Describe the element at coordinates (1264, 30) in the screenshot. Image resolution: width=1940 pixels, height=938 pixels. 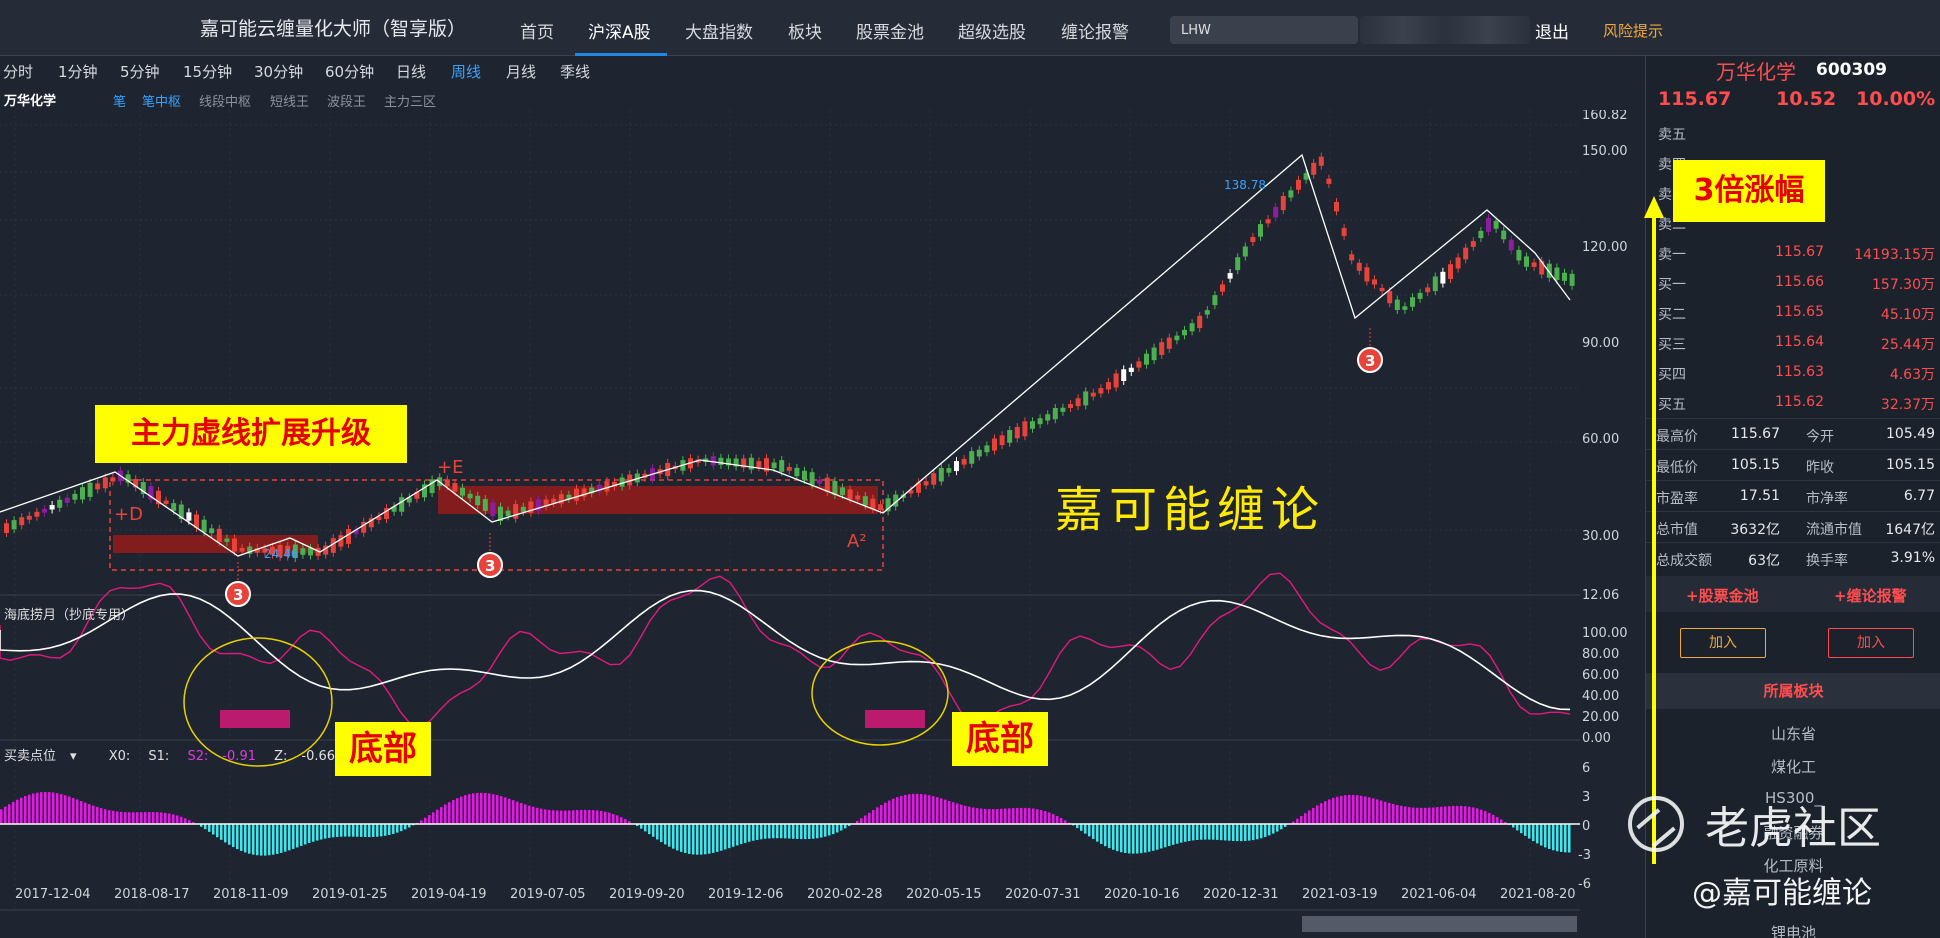
I see `search-input: LHW` at that location.